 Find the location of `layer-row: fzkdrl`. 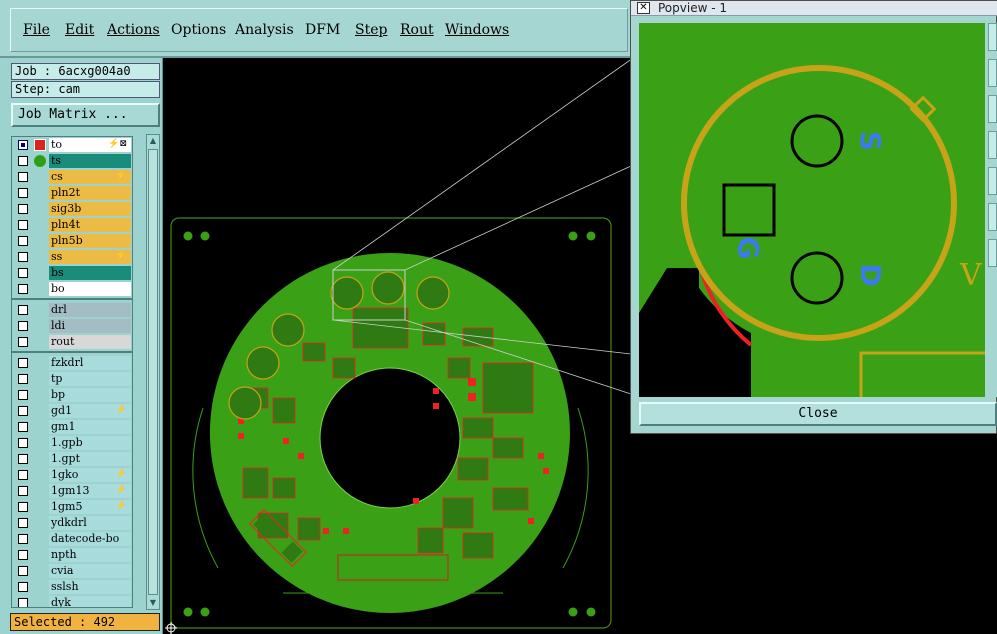

layer-row: fzkdrl is located at coordinates (72, 363).